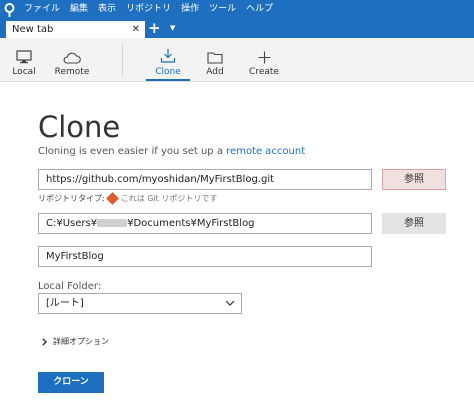 The height and width of the screenshot is (412, 474). I want to click on local-folder-value: [ルート], so click(65, 303).